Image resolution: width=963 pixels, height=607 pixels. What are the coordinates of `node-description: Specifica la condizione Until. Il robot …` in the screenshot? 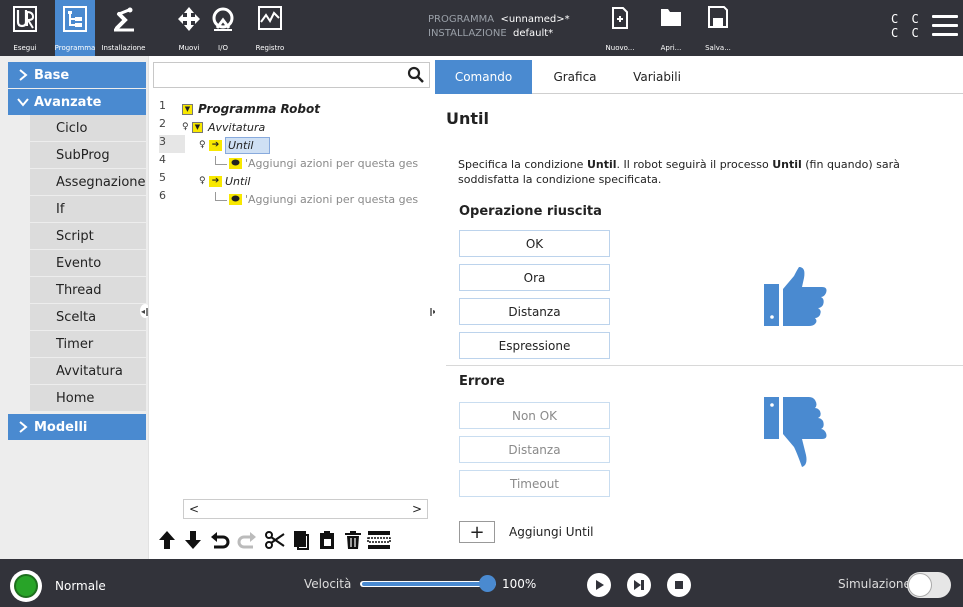 It's located at (698, 172).